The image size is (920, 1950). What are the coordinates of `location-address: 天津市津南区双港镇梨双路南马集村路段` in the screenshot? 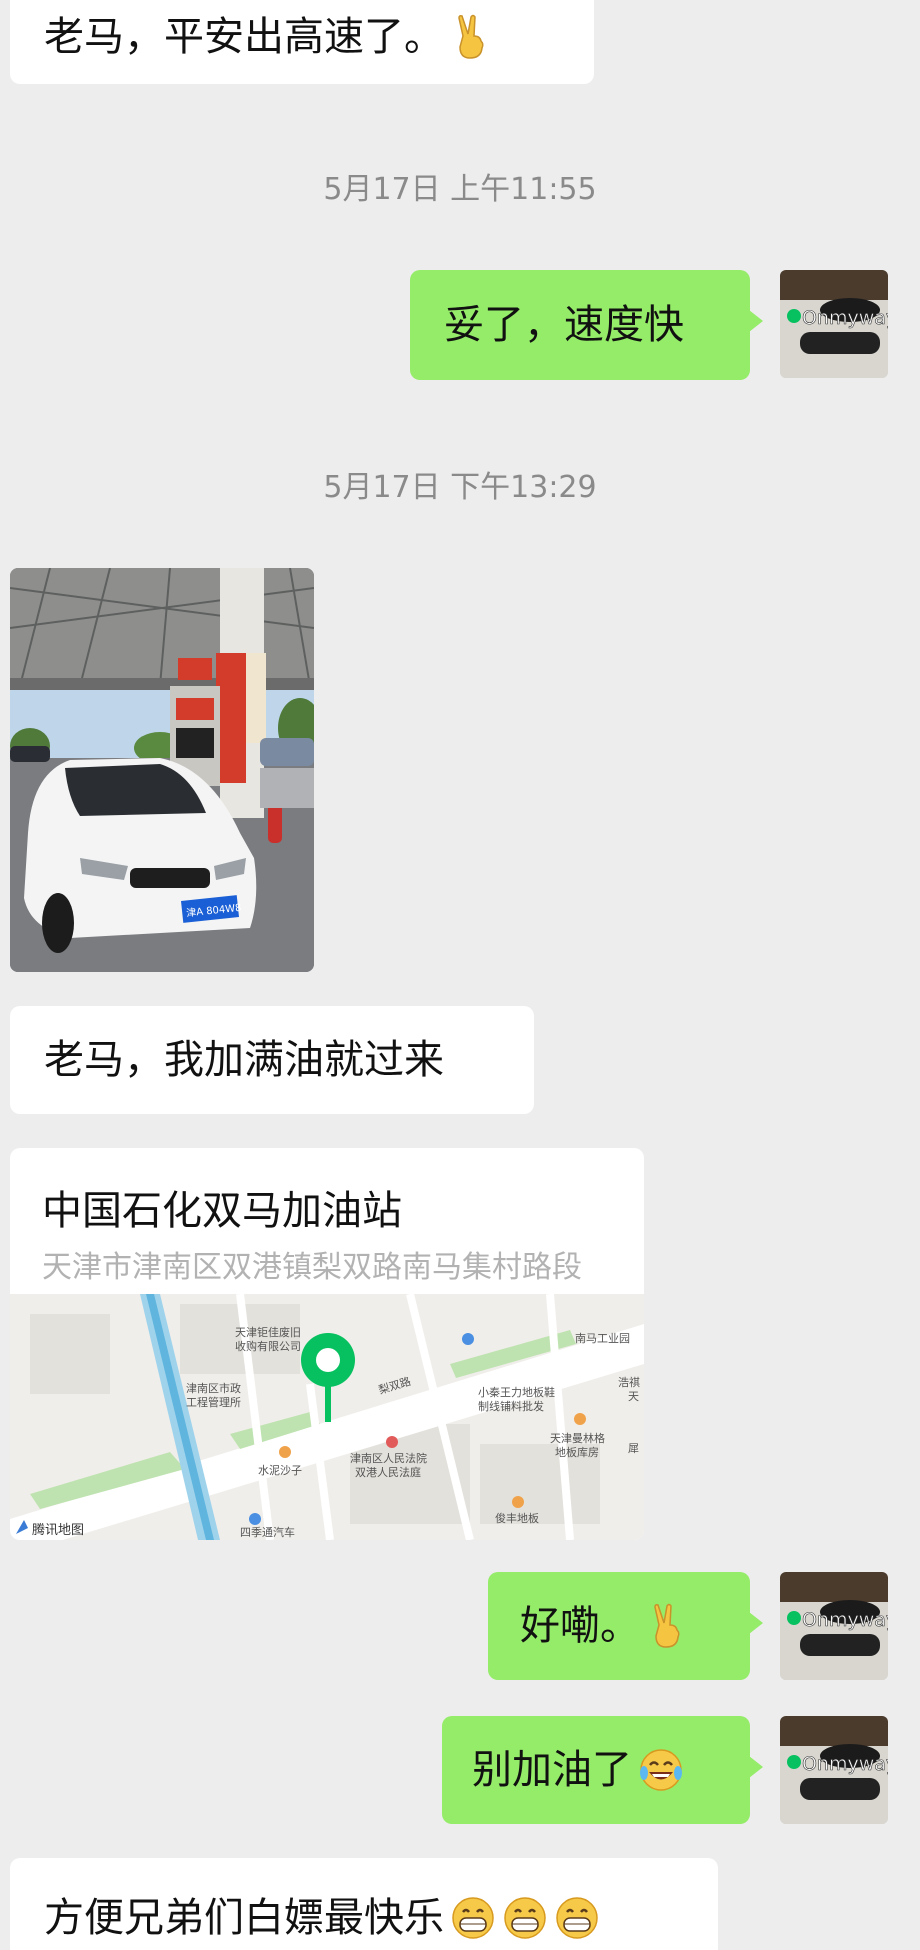 It's located at (312, 1267).